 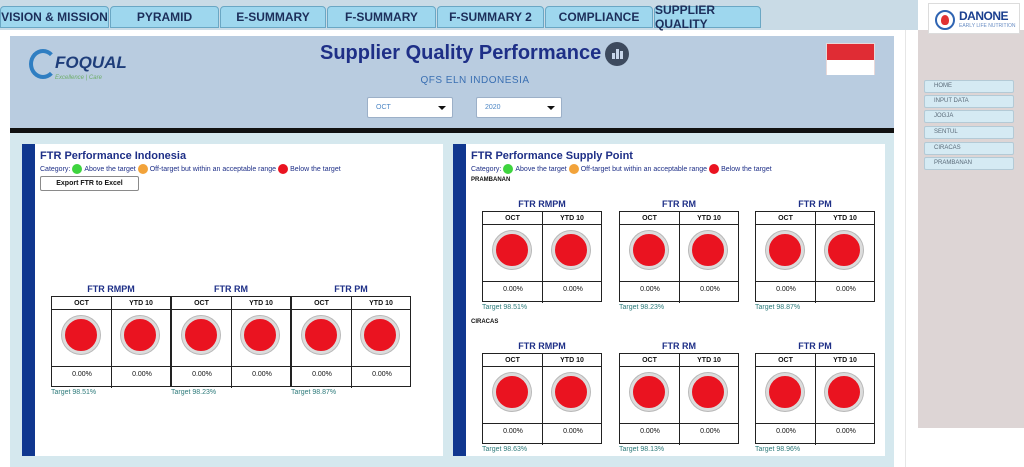 What do you see at coordinates (43, 64) in the screenshot?
I see `foqual-swoosh-icon` at bounding box center [43, 64].